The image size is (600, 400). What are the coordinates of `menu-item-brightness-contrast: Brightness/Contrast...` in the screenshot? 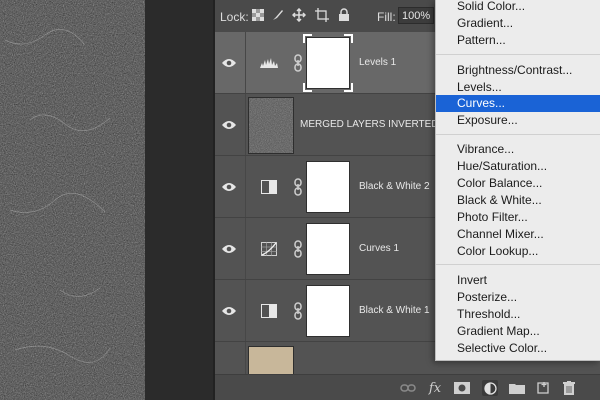 It's located at (518, 70).